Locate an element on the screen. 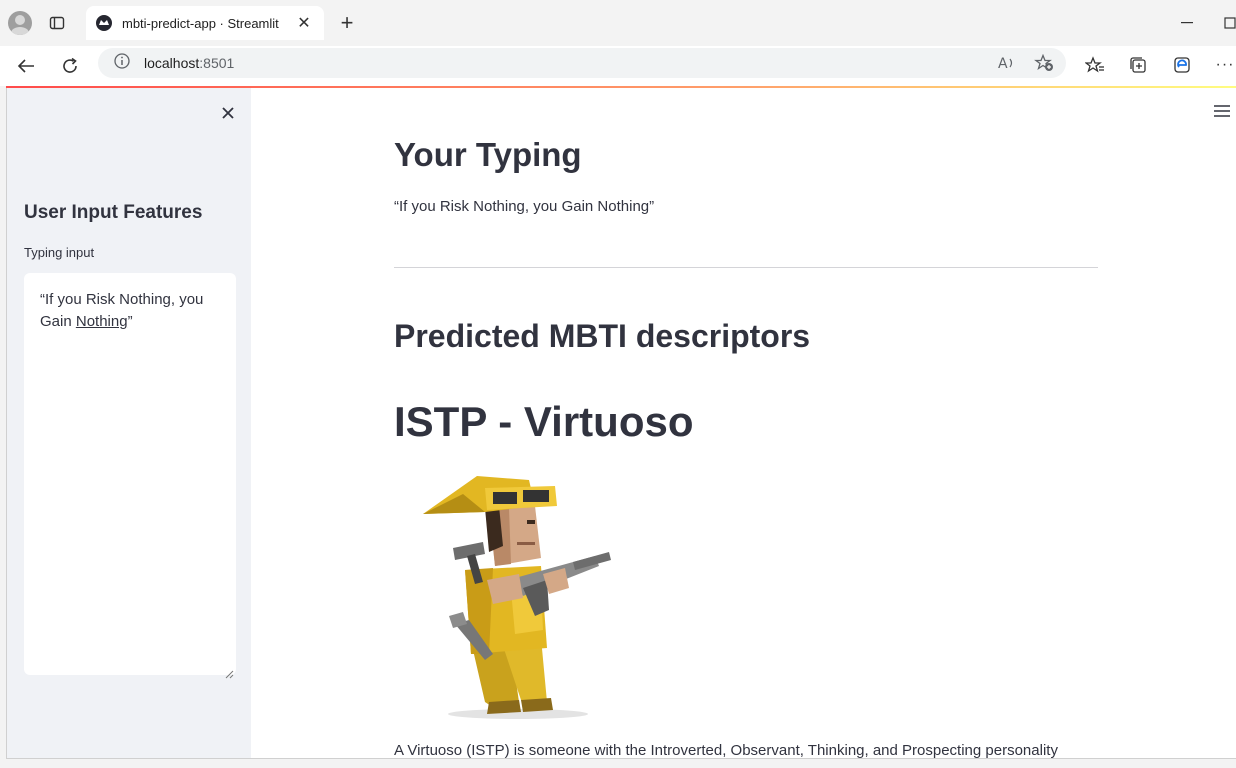 This screenshot has width=1236, height=768. tab-actions-icon is located at coordinates (57, 23).